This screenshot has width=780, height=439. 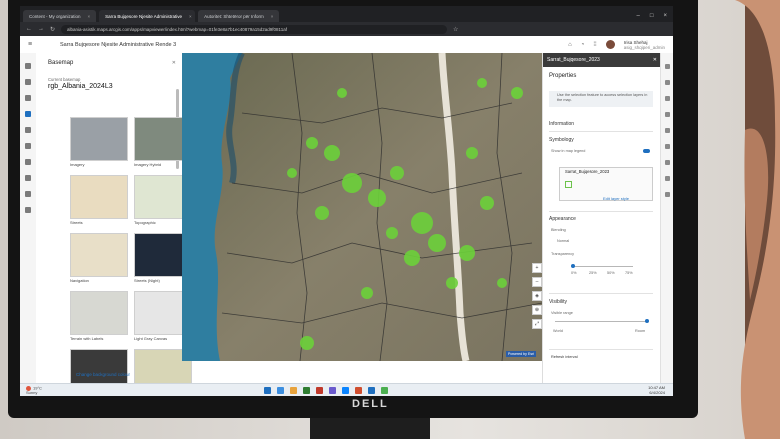 What do you see at coordinates (667, 146) in the screenshot?
I see `fields-icon` at bounding box center [667, 146].